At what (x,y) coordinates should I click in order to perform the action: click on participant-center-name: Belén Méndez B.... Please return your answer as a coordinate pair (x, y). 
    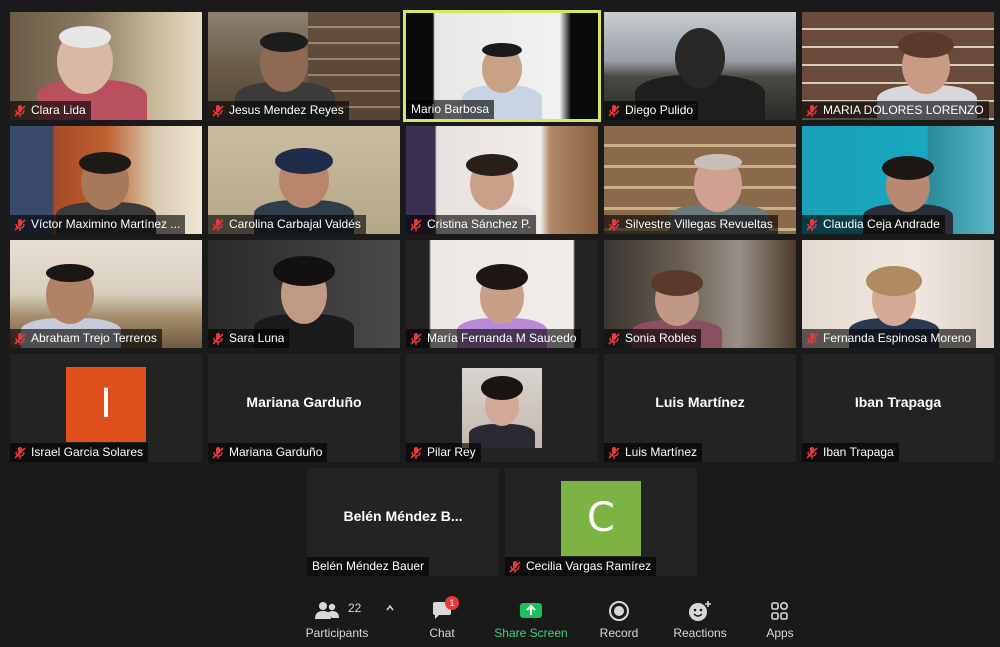
    Looking at the image, I should click on (403, 516).